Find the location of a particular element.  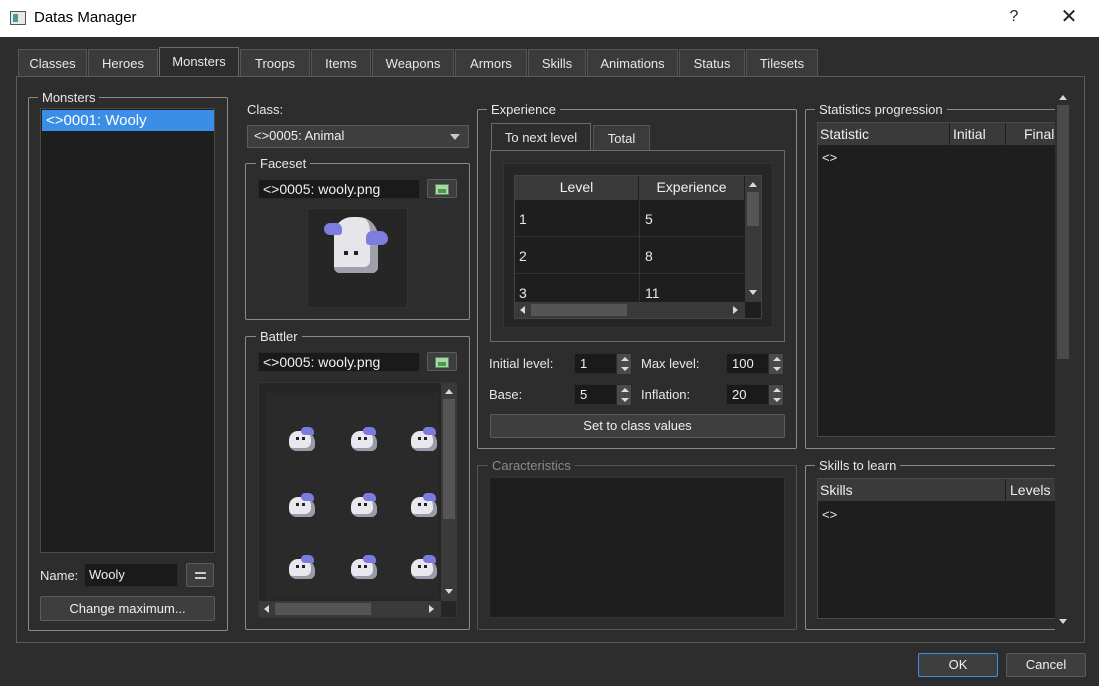

column-header-final: Final is located at coordinates (1031, 134).